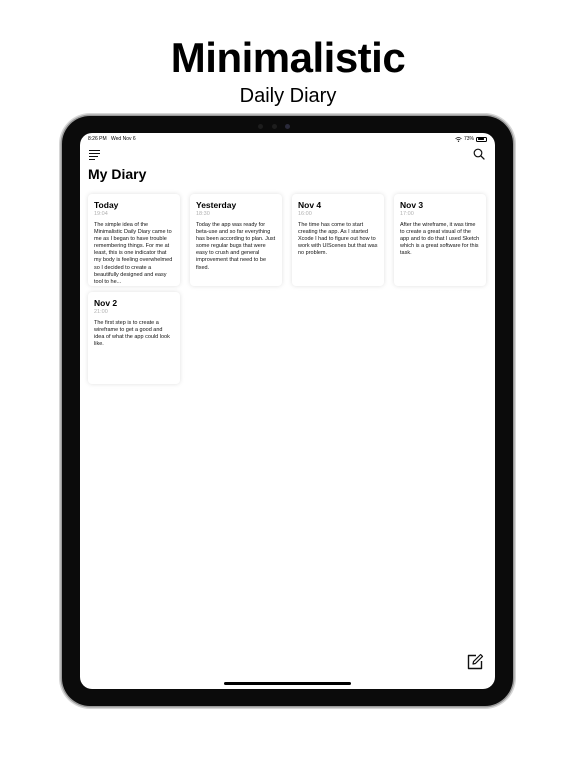  Describe the element at coordinates (94, 155) in the screenshot. I see `menu-icon` at that location.